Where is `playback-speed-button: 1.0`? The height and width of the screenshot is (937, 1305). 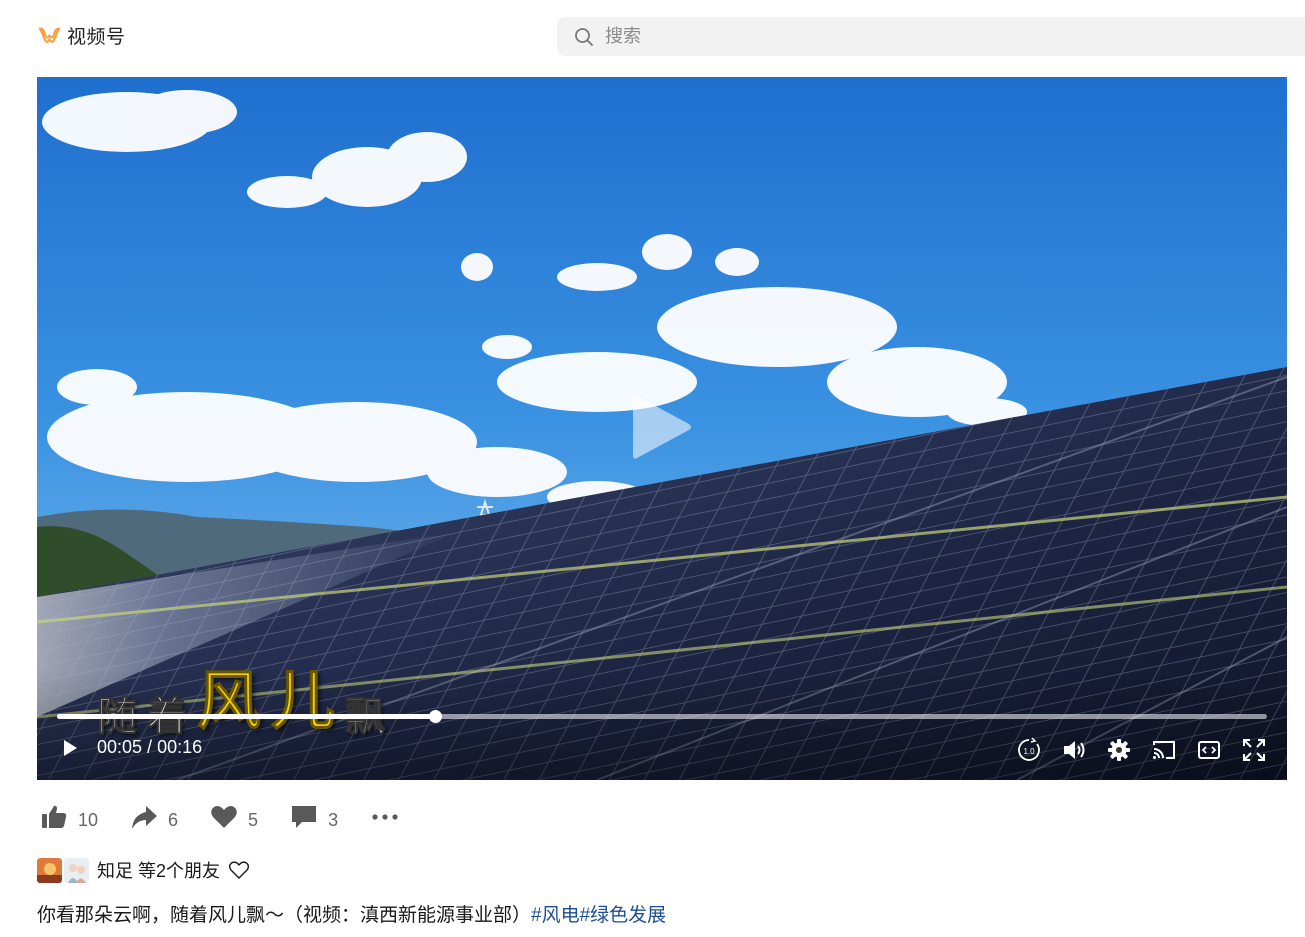
playback-speed-button: 1.0 is located at coordinates (1029, 750).